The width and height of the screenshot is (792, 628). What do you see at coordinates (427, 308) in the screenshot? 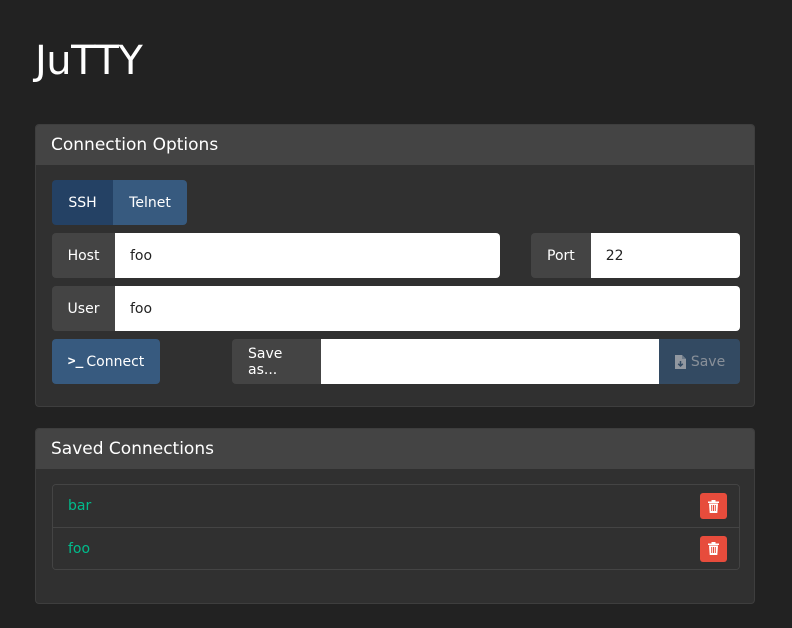
I see `user-input` at bounding box center [427, 308].